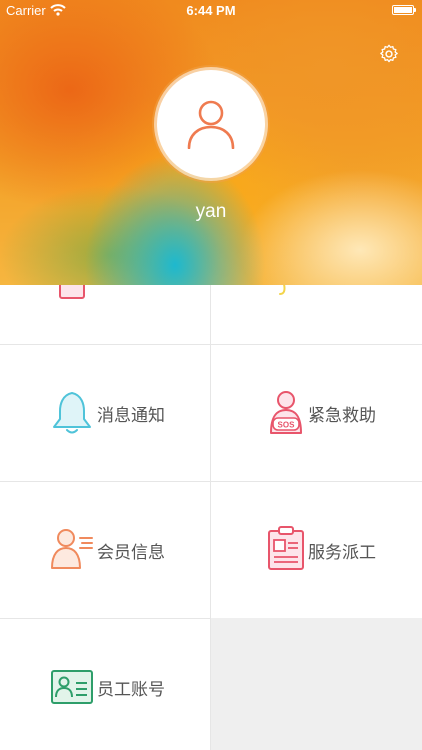 The width and height of the screenshot is (422, 750). I want to click on menu-item-notifications: 消息通知, so click(105, 413).